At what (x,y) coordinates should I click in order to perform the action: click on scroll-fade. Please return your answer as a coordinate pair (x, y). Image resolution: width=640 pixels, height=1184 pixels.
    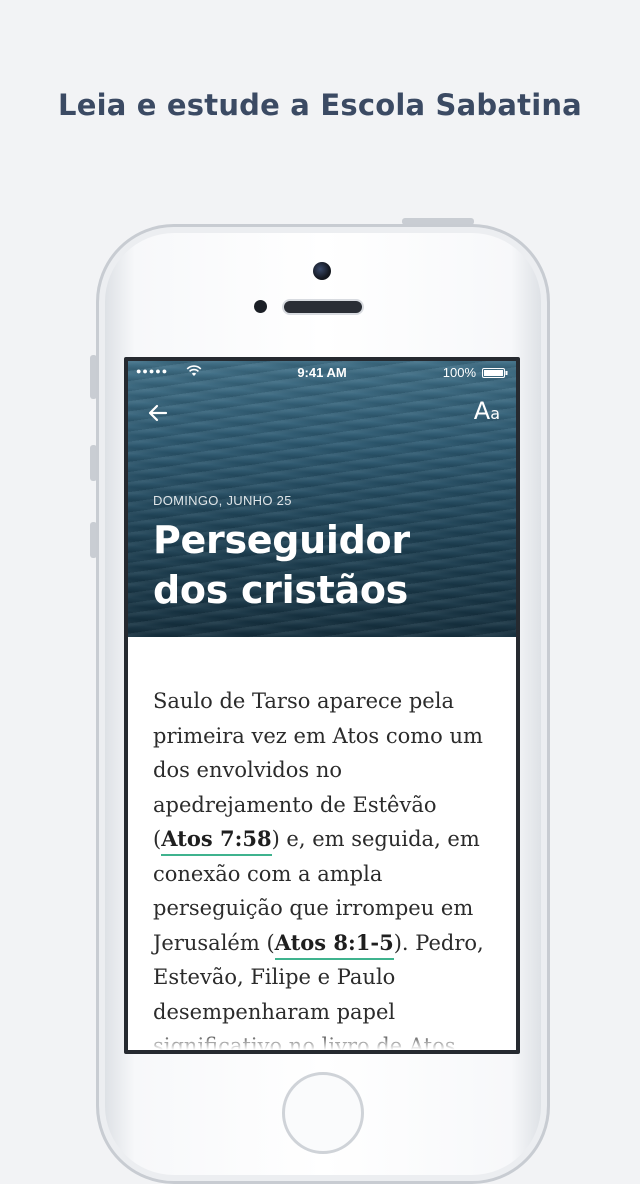
    Looking at the image, I should click on (322, 1041).